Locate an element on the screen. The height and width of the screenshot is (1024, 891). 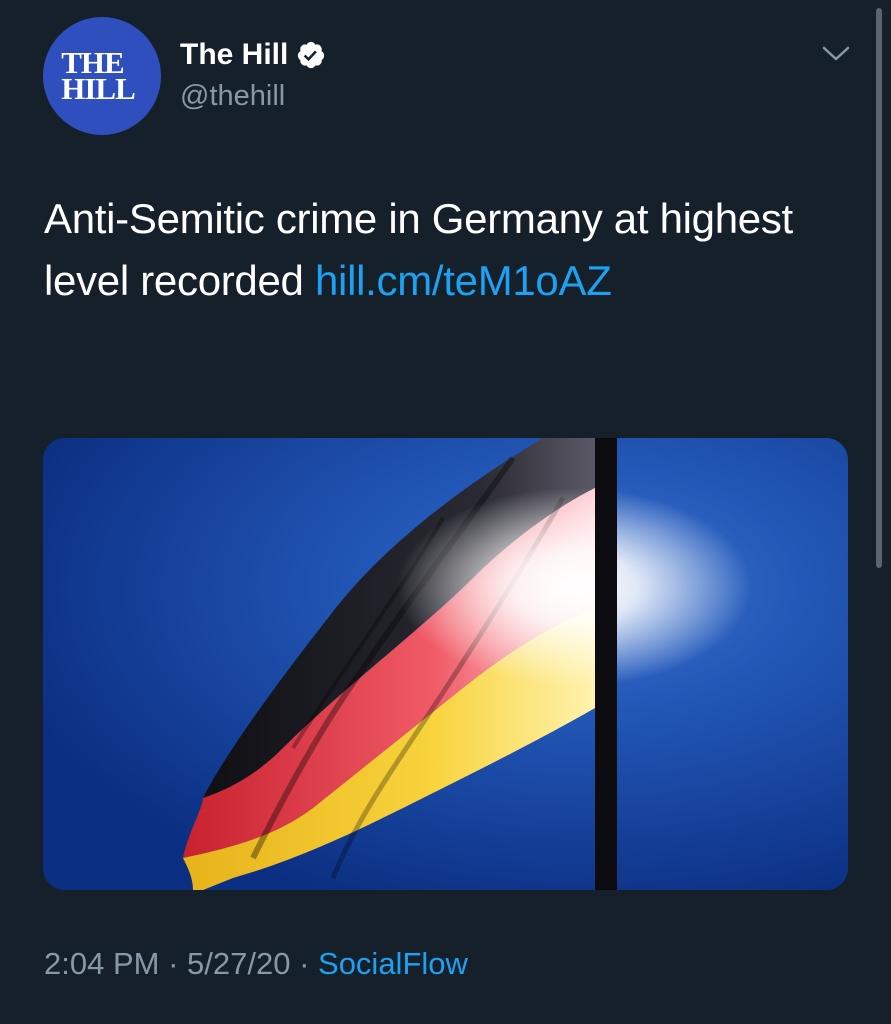
scrollbar-thumb is located at coordinates (879, 288).